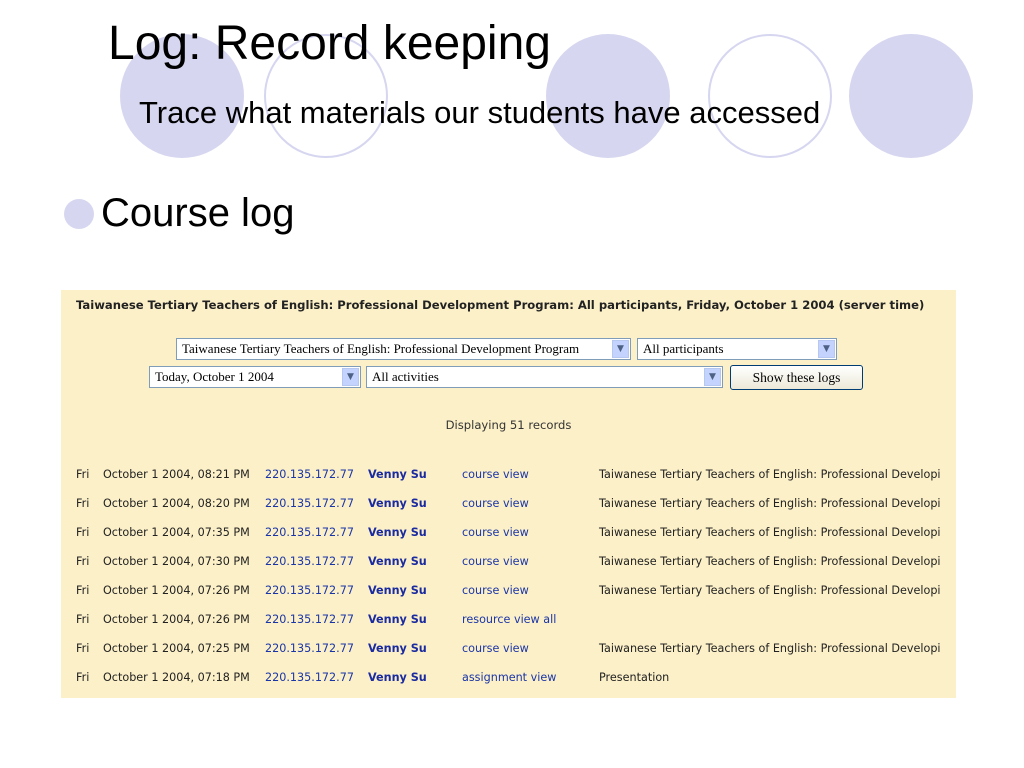 The width and height of the screenshot is (1024, 768). Describe the element at coordinates (198, 213) in the screenshot. I see `bullet-text: Course log` at that location.